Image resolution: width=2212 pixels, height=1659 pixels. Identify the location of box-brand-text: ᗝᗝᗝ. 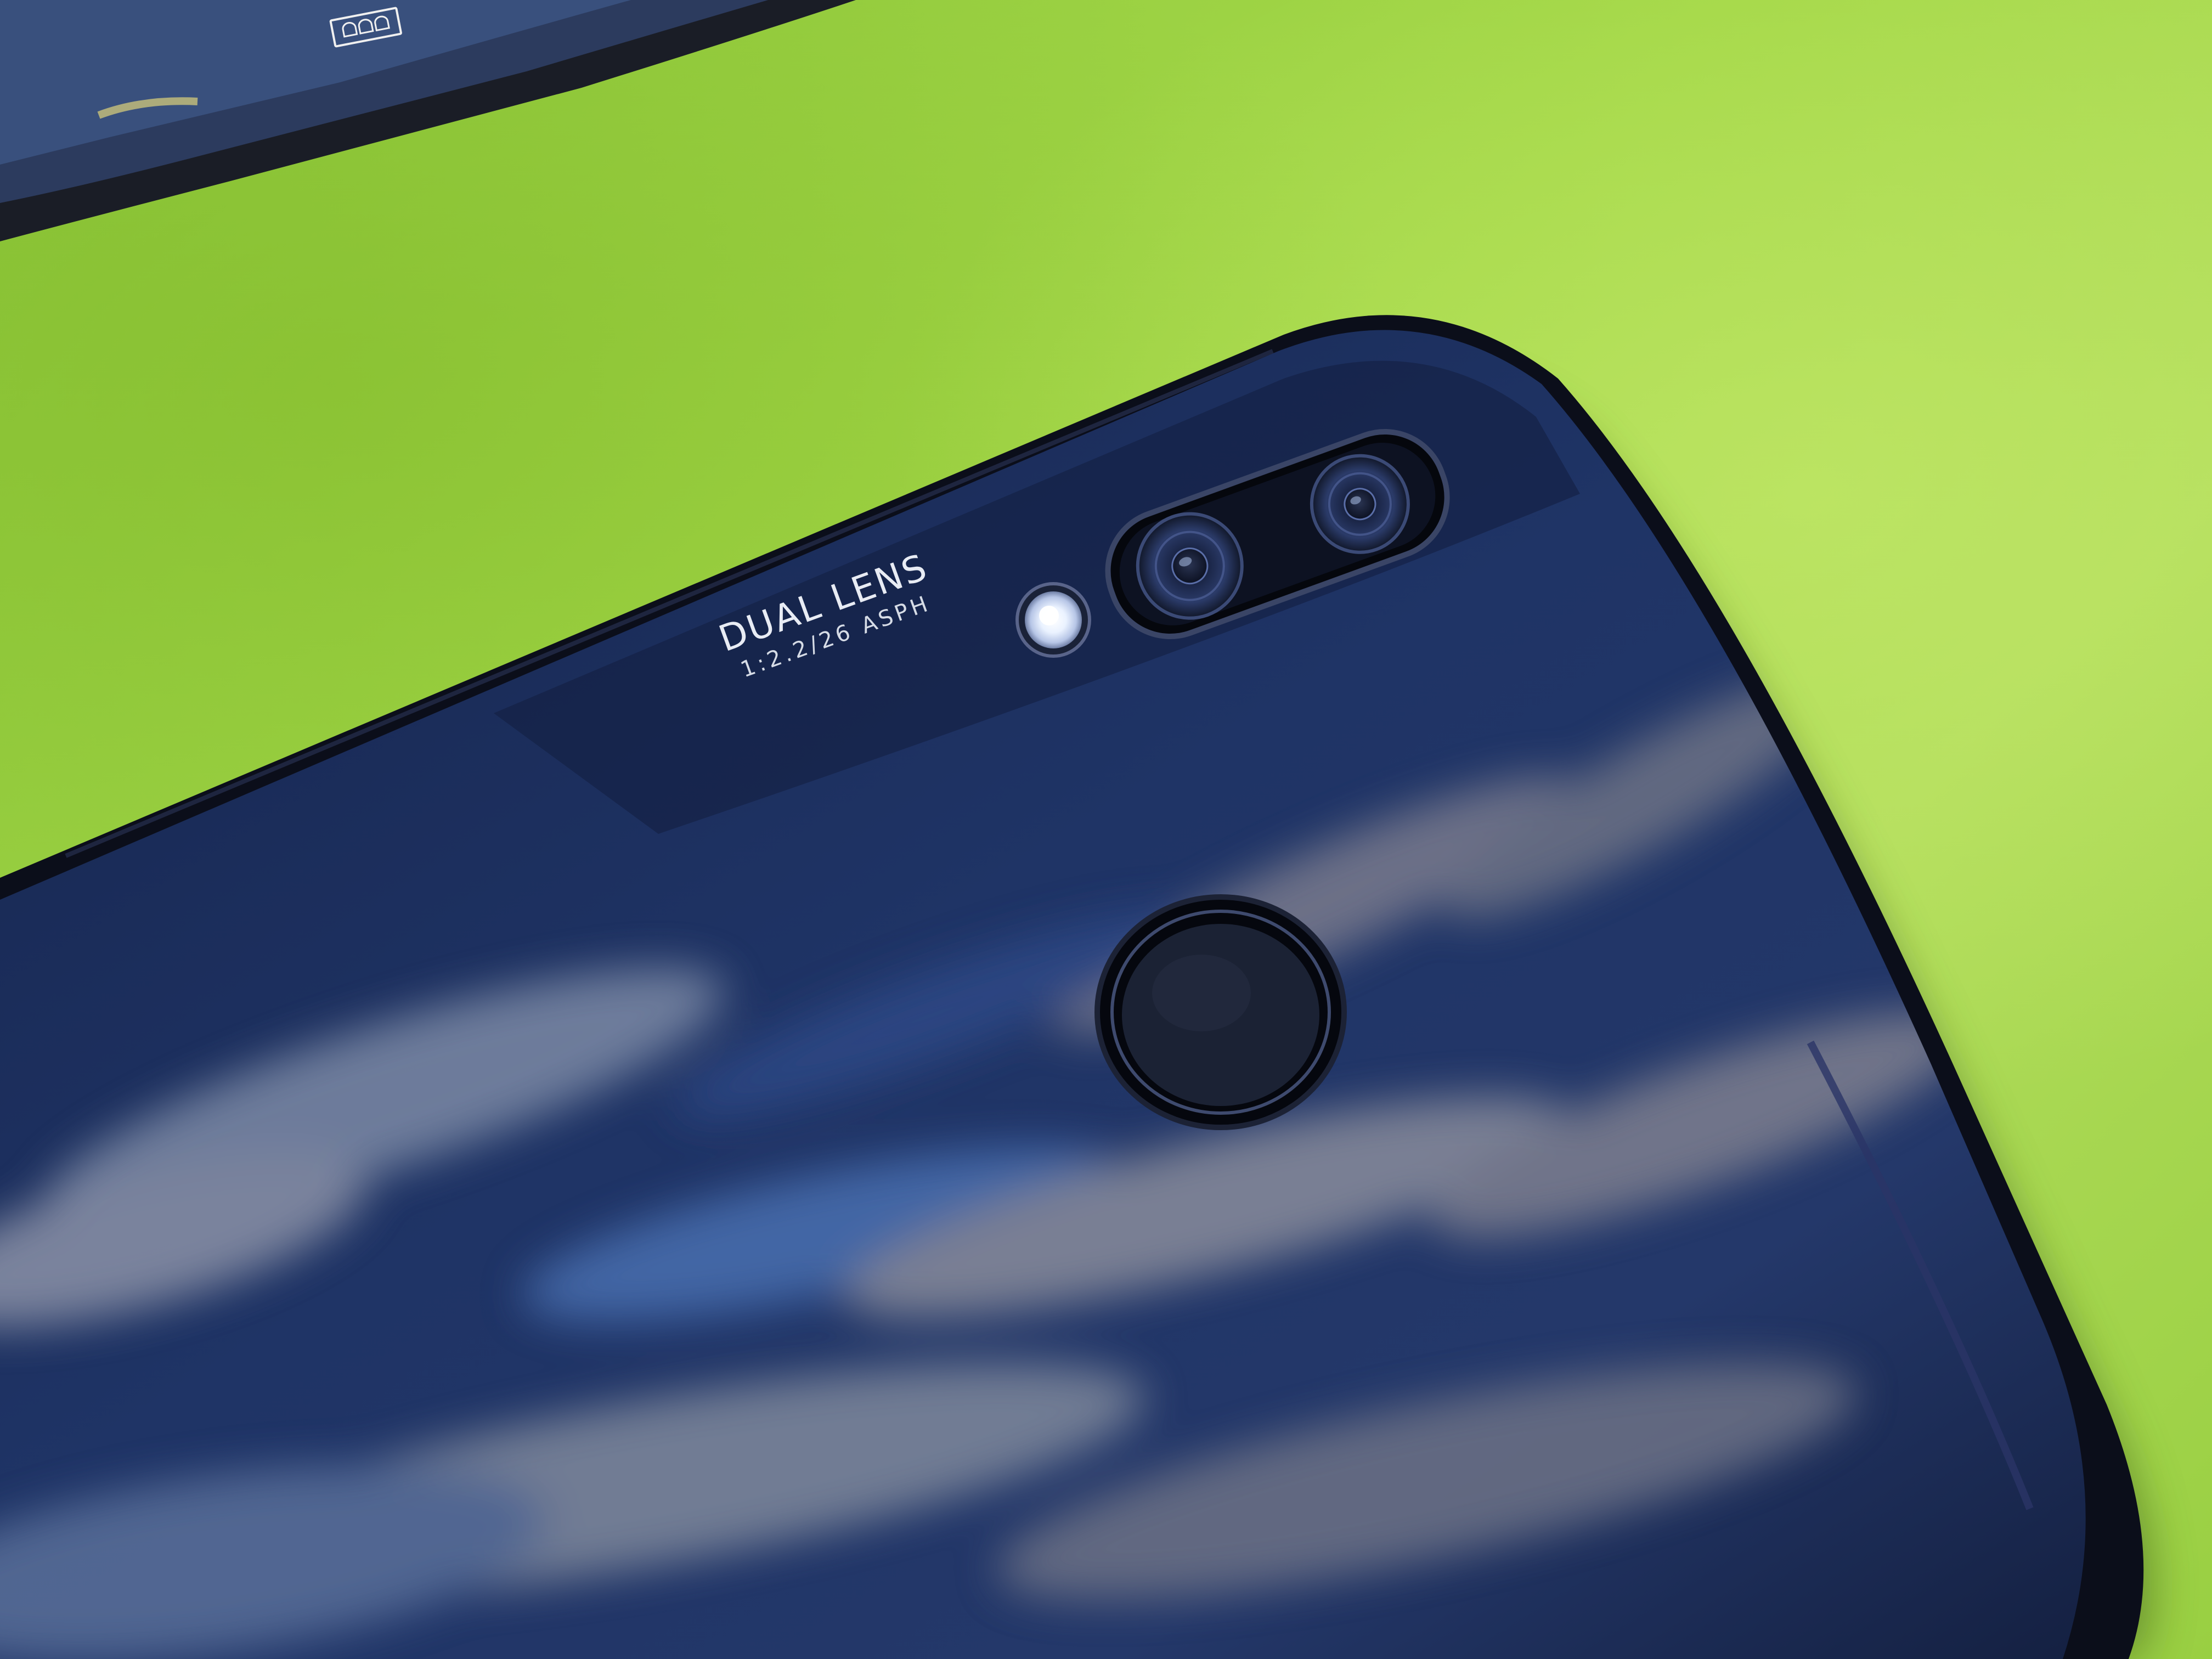
(365, 27).